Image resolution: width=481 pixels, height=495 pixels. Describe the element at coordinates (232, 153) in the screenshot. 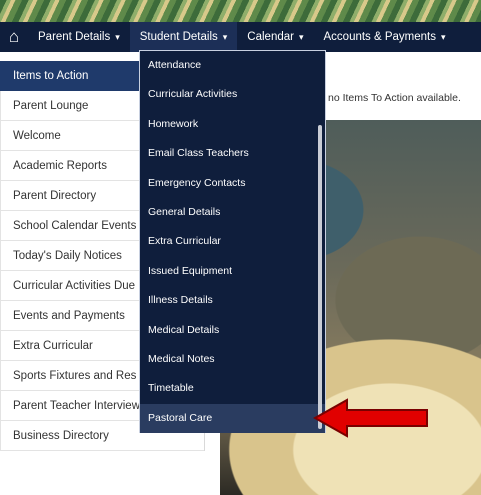

I see `menu-item-email-class-teachers: Email Class Teachers` at that location.